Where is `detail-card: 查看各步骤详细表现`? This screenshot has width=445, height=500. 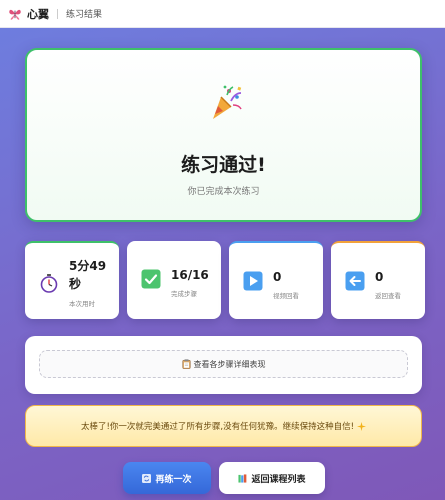
detail-card: 查看各步骤详细表现 is located at coordinates (223, 365).